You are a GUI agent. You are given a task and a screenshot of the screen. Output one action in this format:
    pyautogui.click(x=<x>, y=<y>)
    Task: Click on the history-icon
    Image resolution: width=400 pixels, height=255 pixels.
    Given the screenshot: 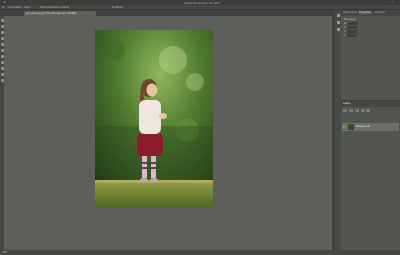 What is the action you would take?
    pyautogui.click(x=338, y=15)
    